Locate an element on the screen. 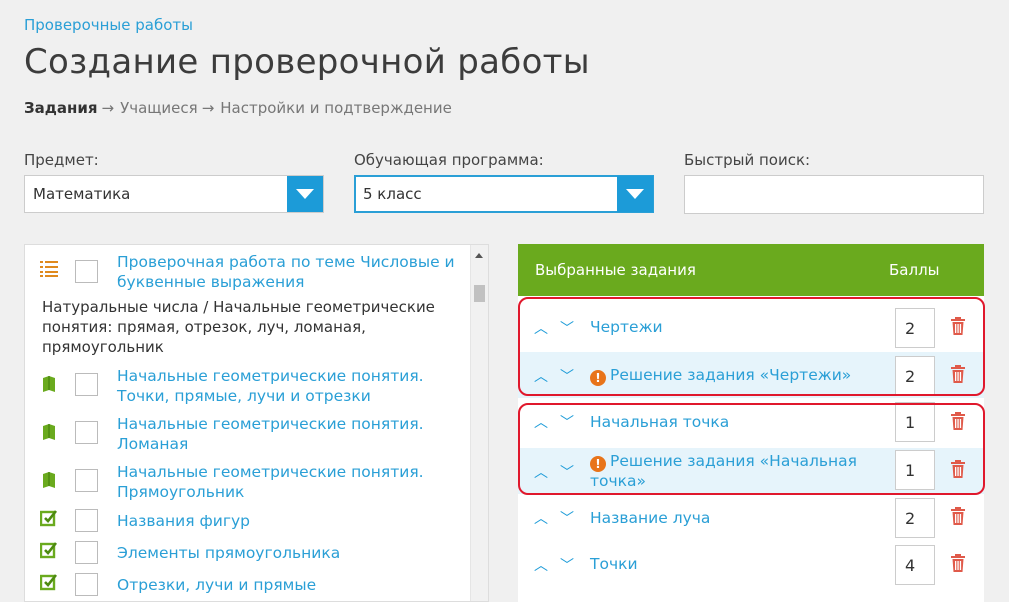 This screenshot has height=602, width=1009. subject-value: Математика is located at coordinates (82, 194).